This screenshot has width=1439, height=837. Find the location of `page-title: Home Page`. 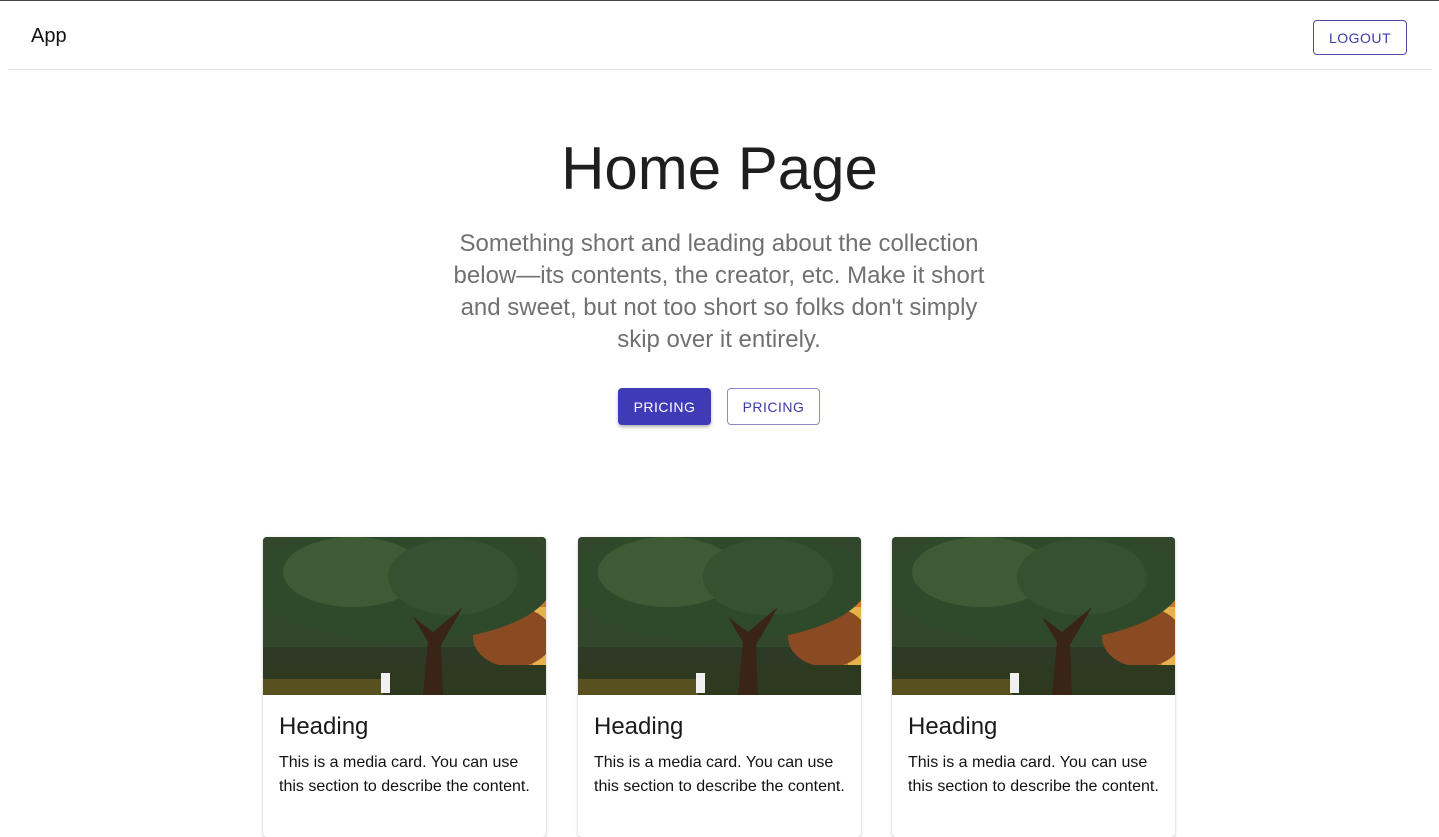

page-title: Home Page is located at coordinates (719, 168).